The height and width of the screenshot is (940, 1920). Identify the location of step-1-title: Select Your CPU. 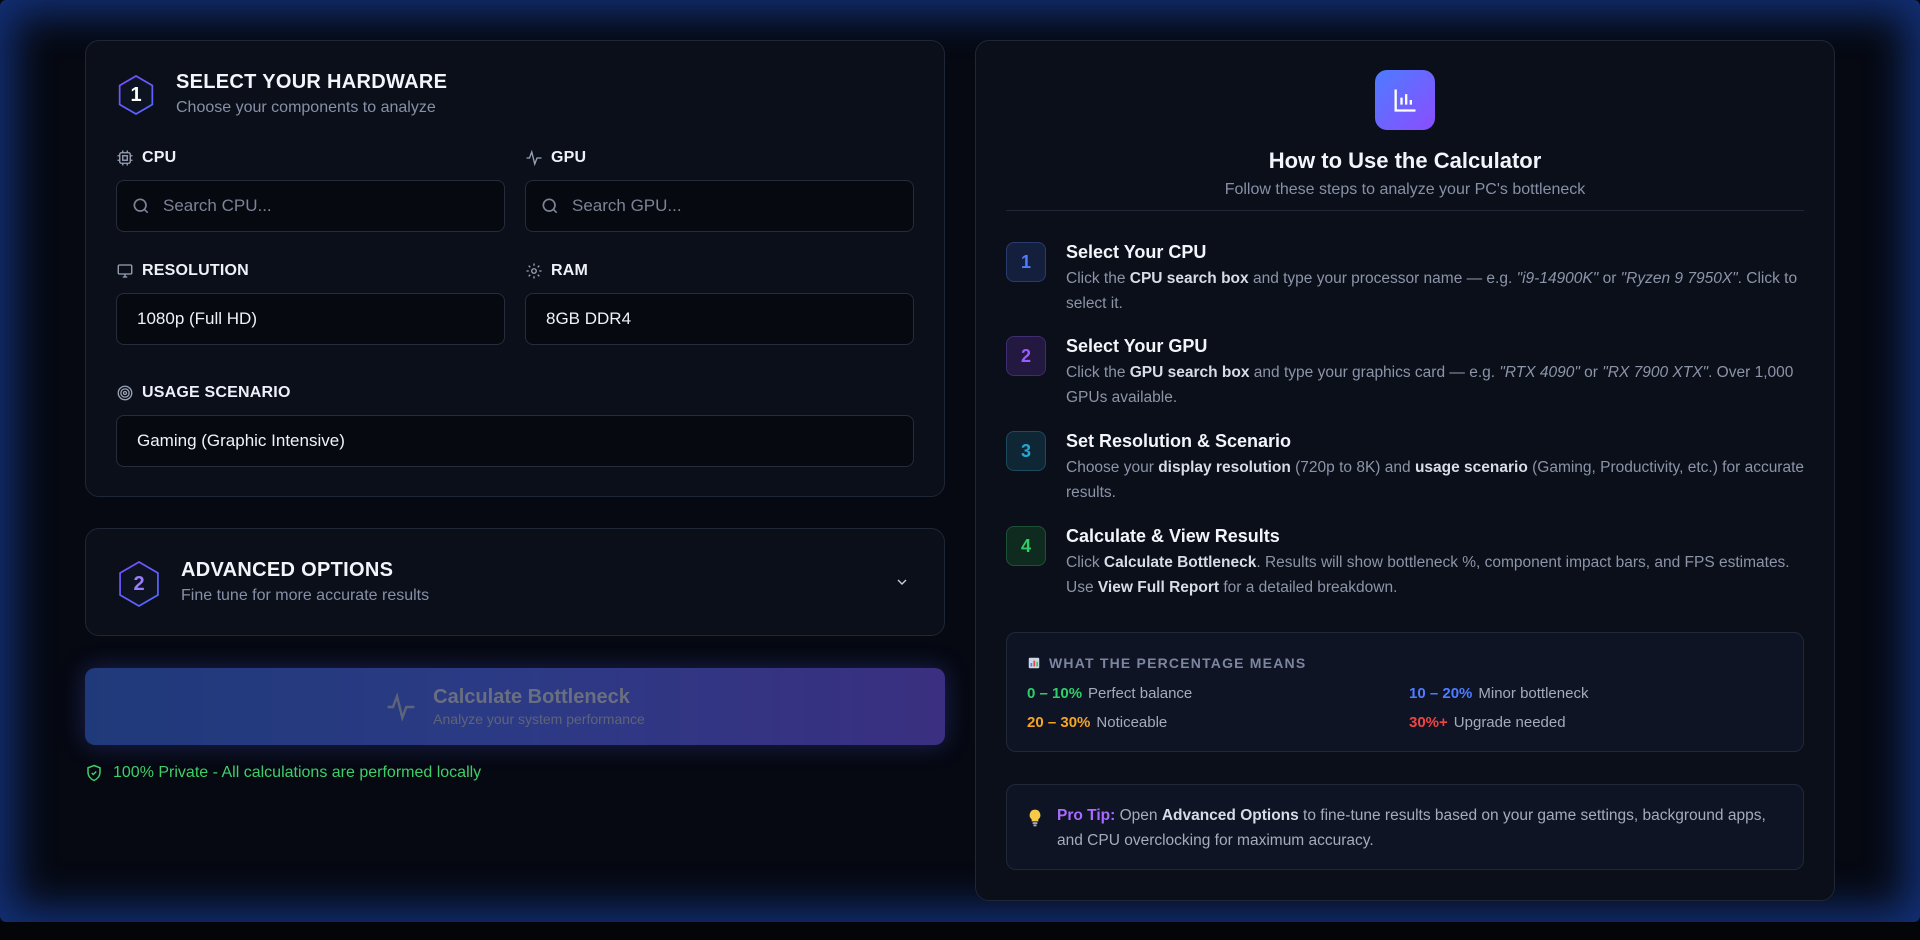
(1136, 252).